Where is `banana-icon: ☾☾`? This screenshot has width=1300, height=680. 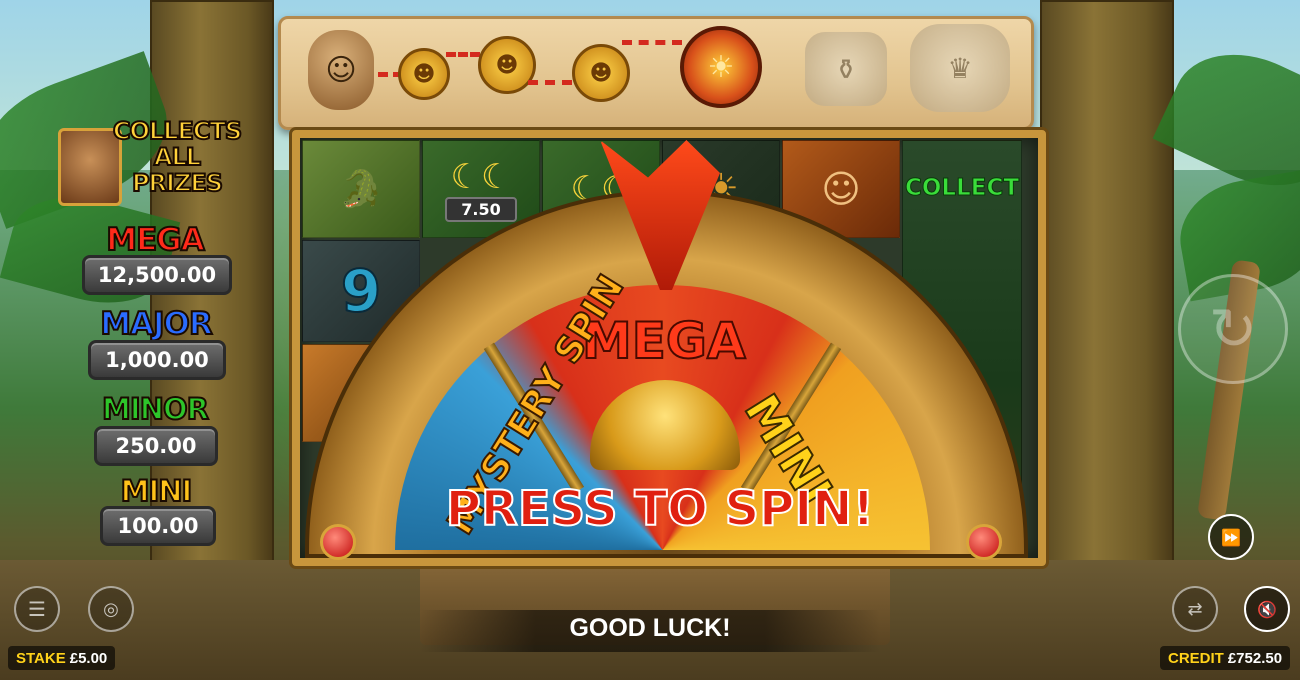 banana-icon: ☾☾ is located at coordinates (481, 176).